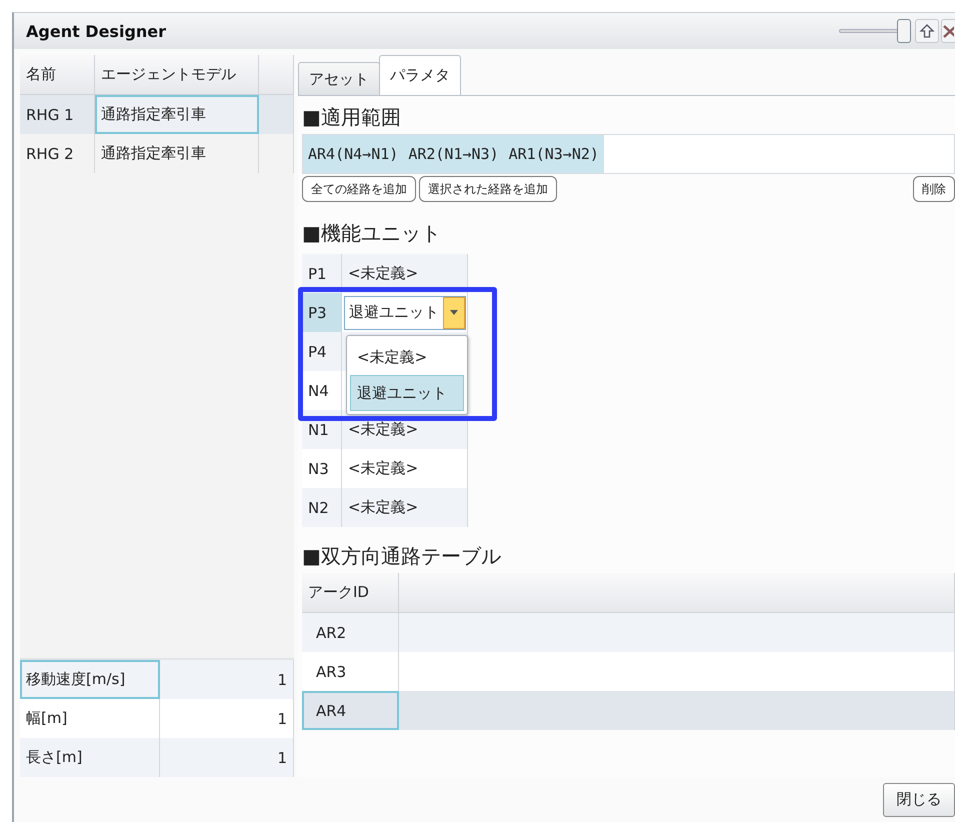 The width and height of the screenshot is (955, 822). Describe the element at coordinates (276, 114) in the screenshot. I see `table-cell` at that location.